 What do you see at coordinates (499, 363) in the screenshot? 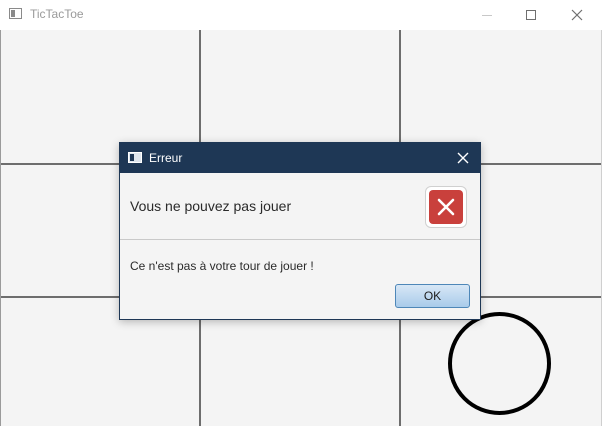
I see `o-mark` at bounding box center [499, 363].